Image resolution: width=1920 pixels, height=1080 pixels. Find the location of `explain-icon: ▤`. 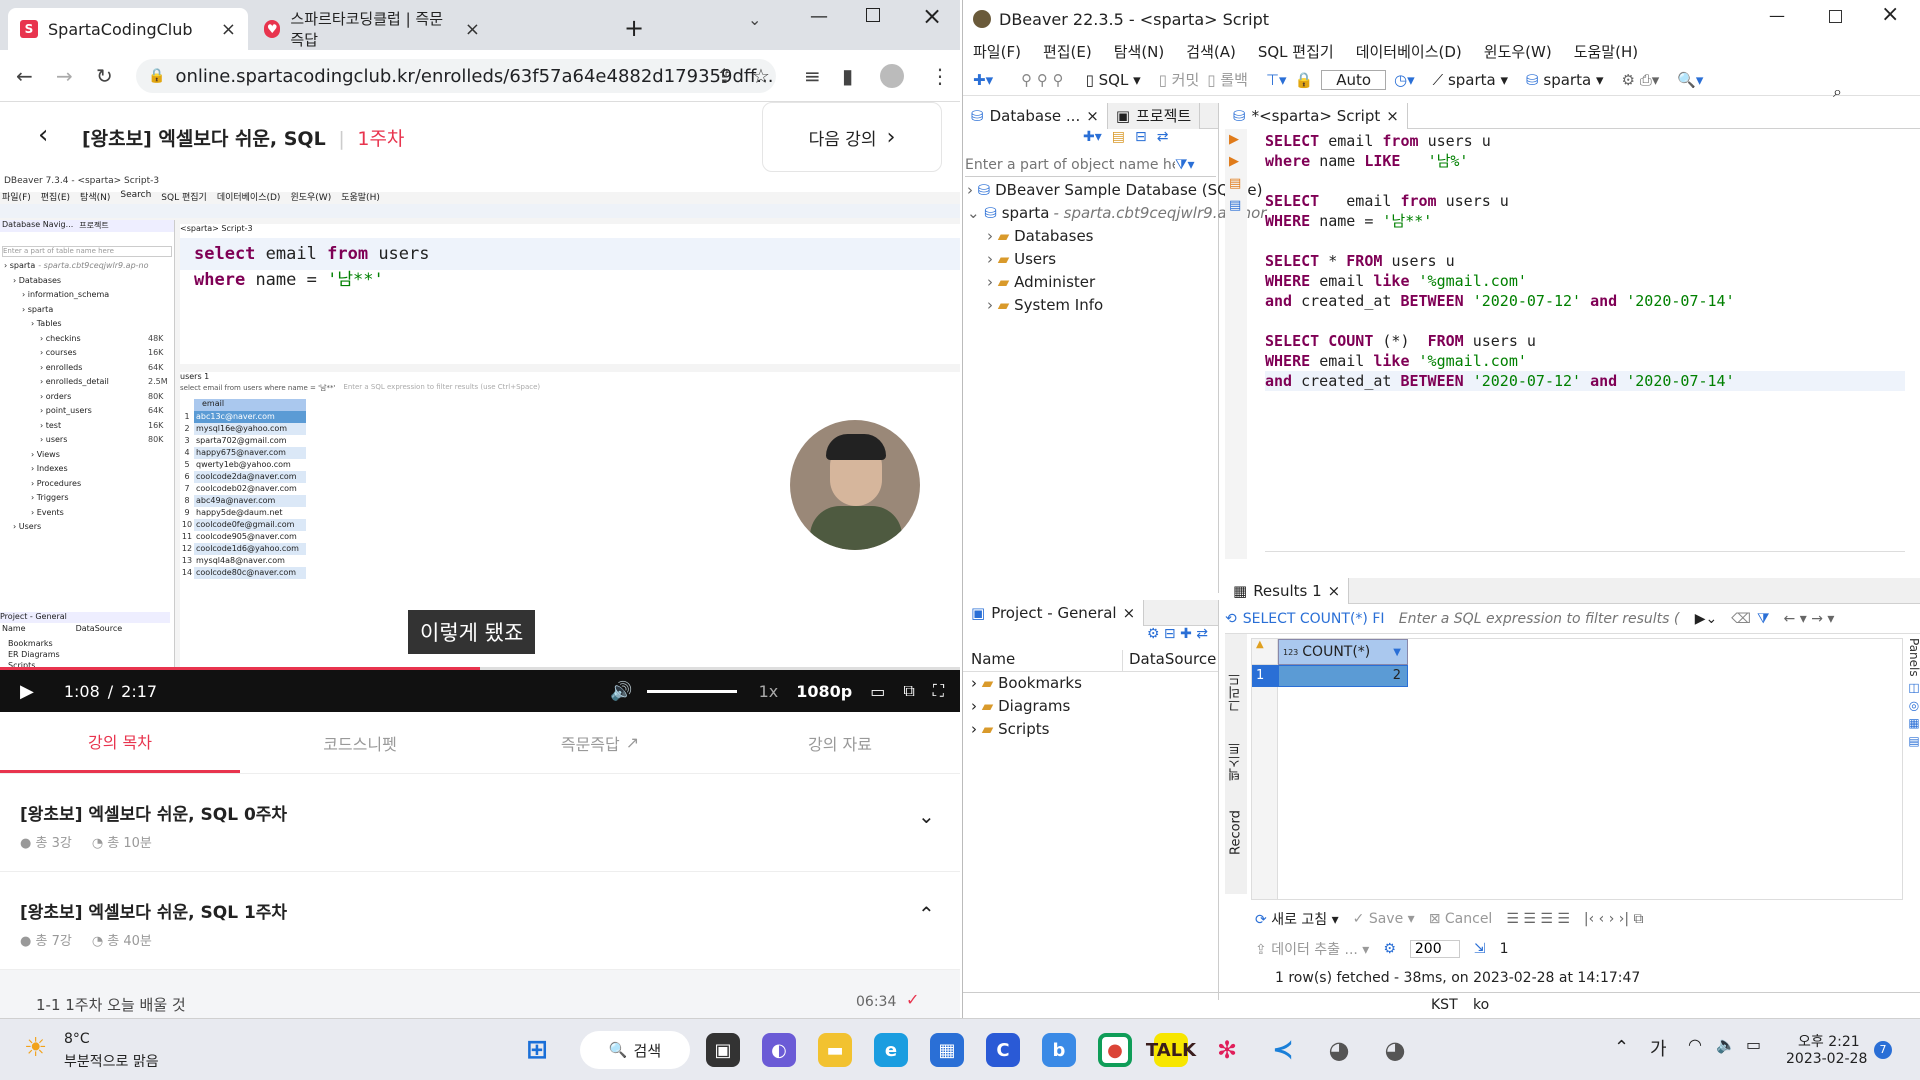

explain-icon: ▤ is located at coordinates (1238, 184).